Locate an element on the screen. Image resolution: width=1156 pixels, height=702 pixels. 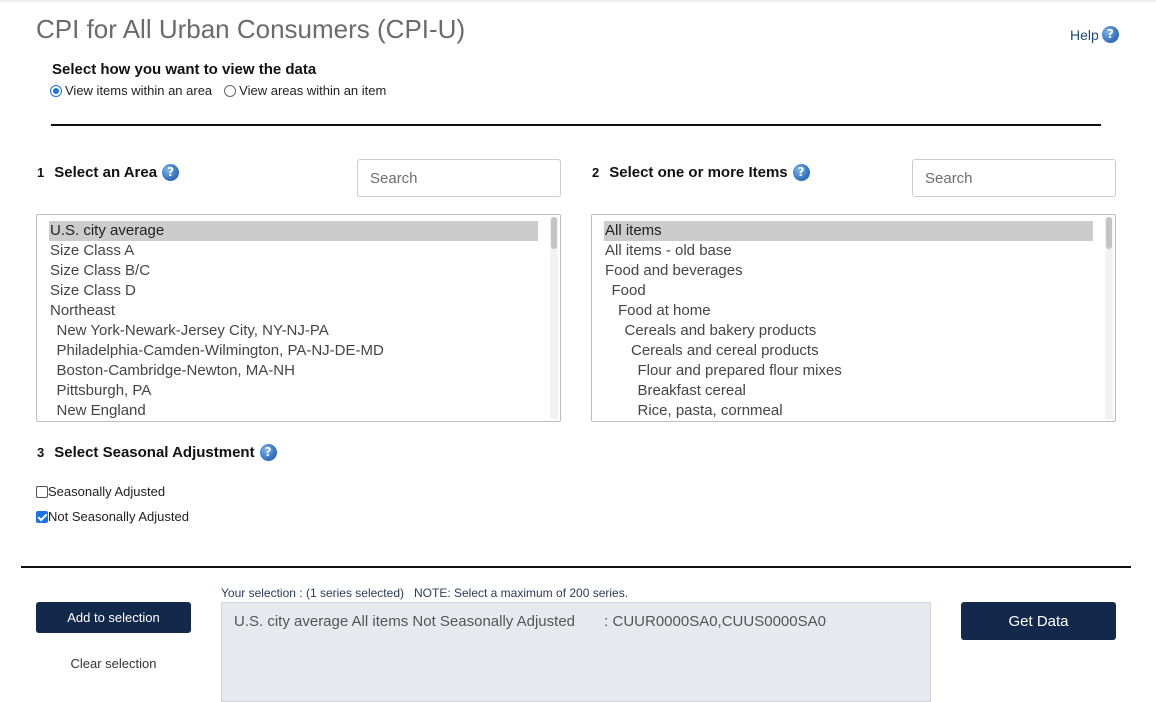
area-section-heading: 1 Select an Area ? is located at coordinates (108, 172).